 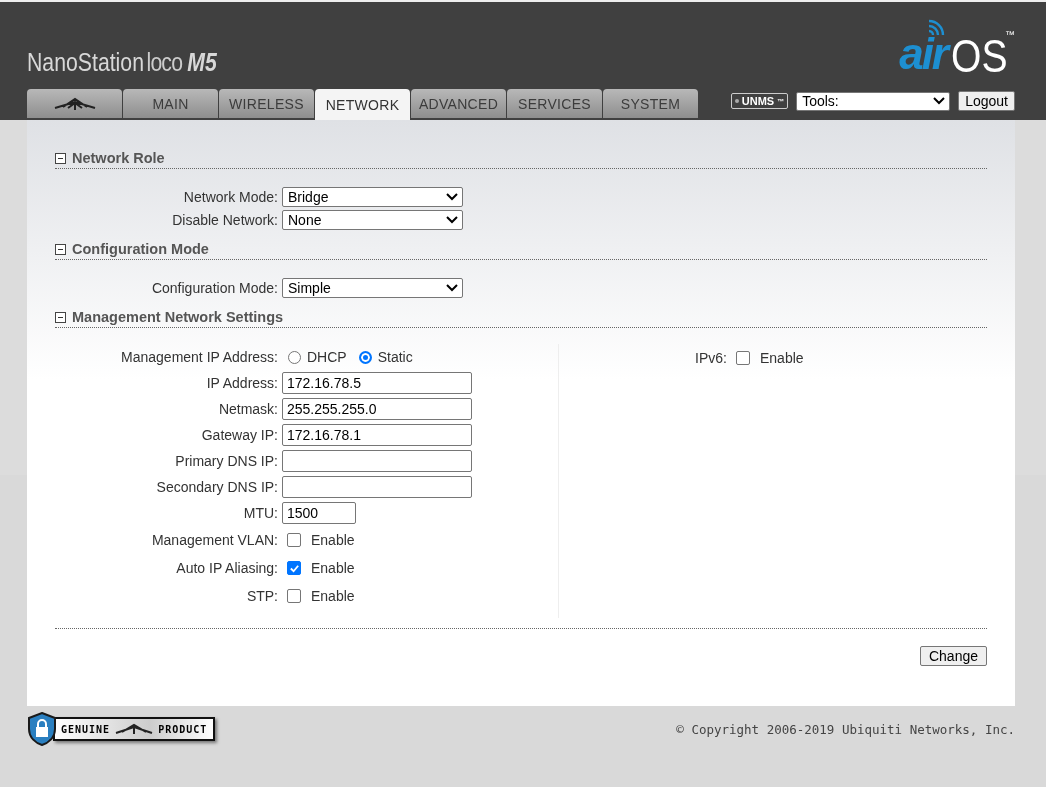 What do you see at coordinates (650, 103) in the screenshot?
I see `tab: SYSTEM` at bounding box center [650, 103].